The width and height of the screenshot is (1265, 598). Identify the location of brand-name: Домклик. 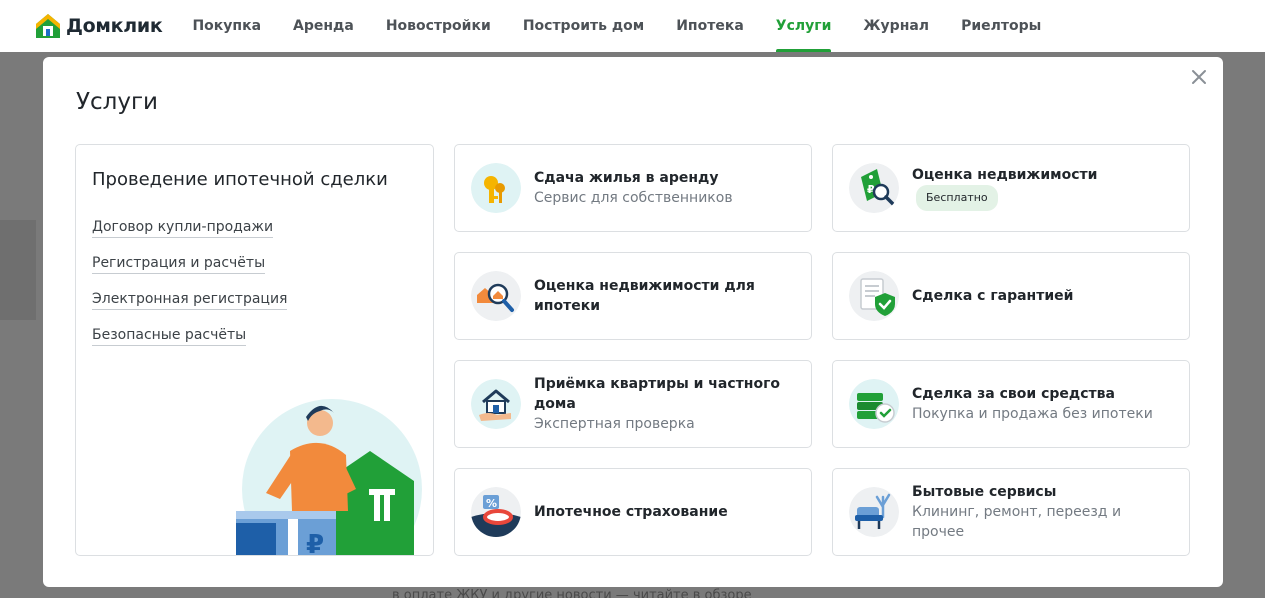
(114, 26).